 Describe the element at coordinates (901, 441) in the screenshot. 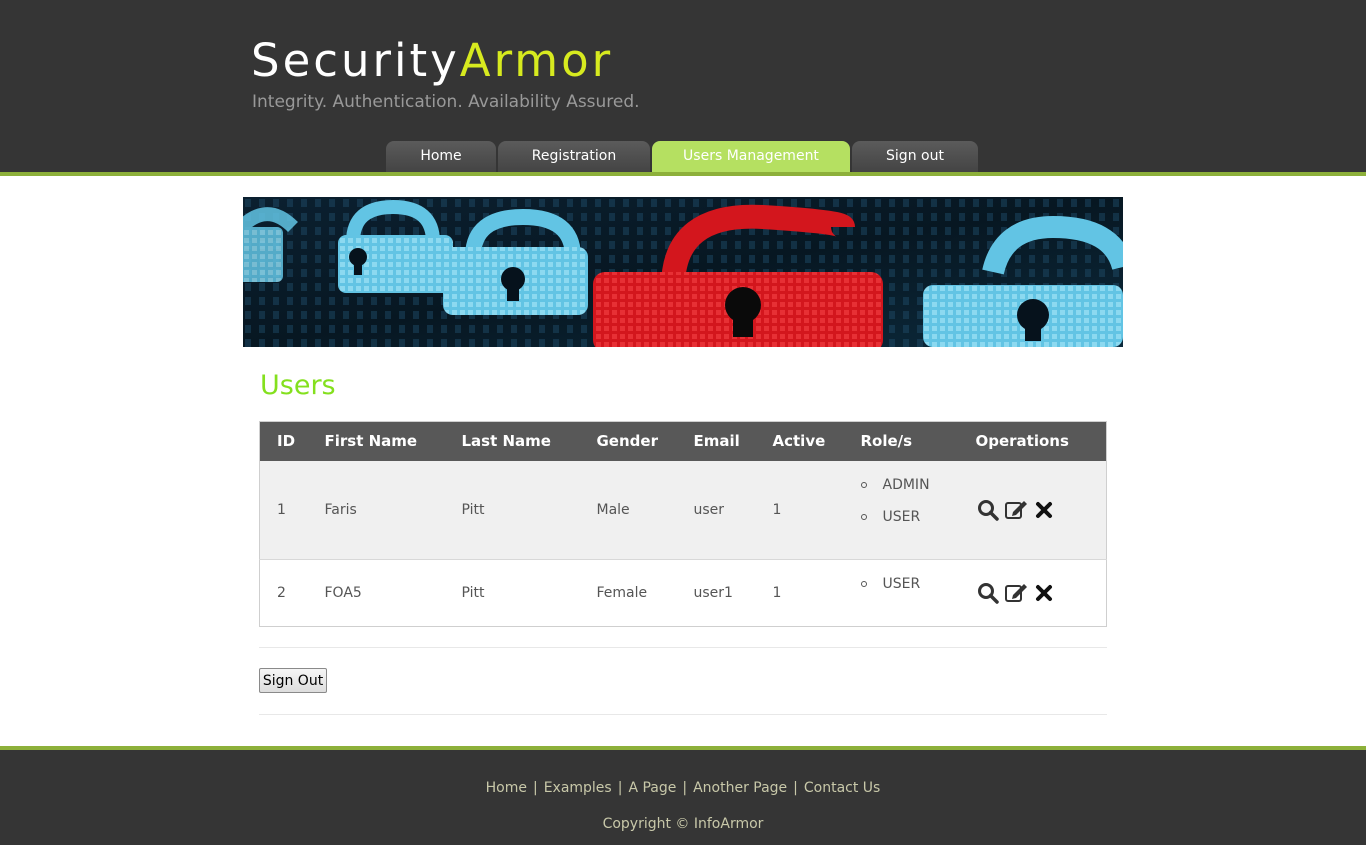

I see `col-header-roles: Role/s` at that location.